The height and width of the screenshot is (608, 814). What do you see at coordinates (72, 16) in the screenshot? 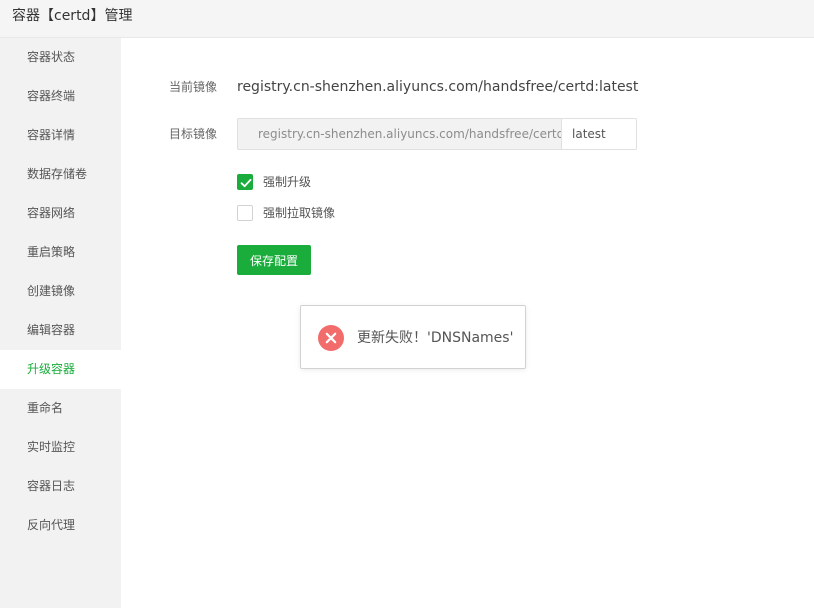
I see `page-title: 容器【certd】管理` at bounding box center [72, 16].